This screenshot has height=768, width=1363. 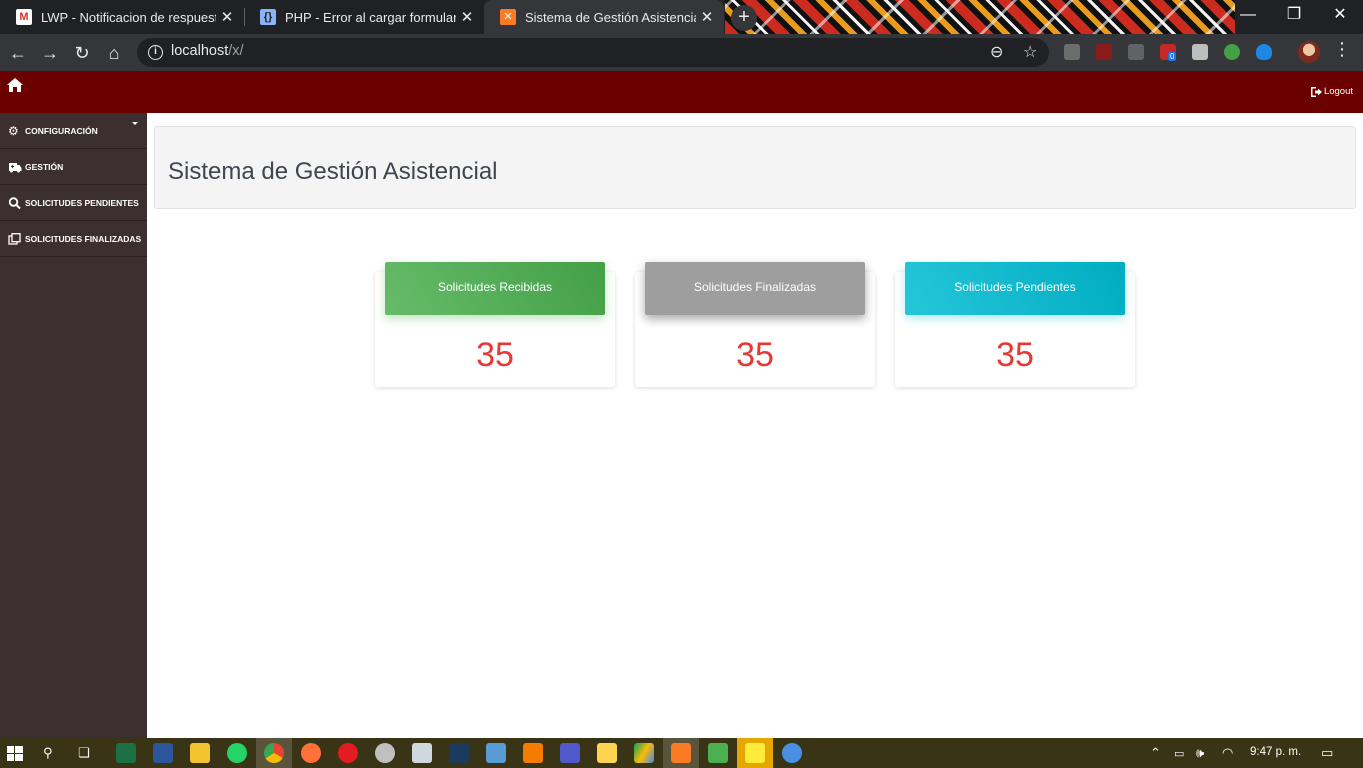 What do you see at coordinates (82, 53) in the screenshot?
I see `reload-icon: ↻` at bounding box center [82, 53].